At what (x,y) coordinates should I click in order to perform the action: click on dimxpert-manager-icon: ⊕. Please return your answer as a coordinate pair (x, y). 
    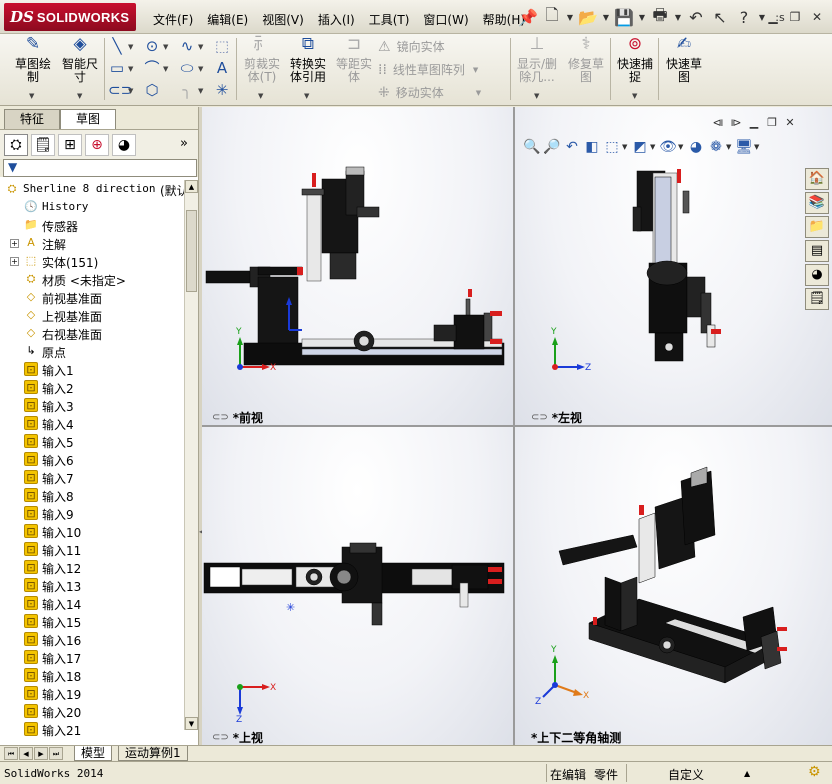
    Looking at the image, I should click on (97, 145).